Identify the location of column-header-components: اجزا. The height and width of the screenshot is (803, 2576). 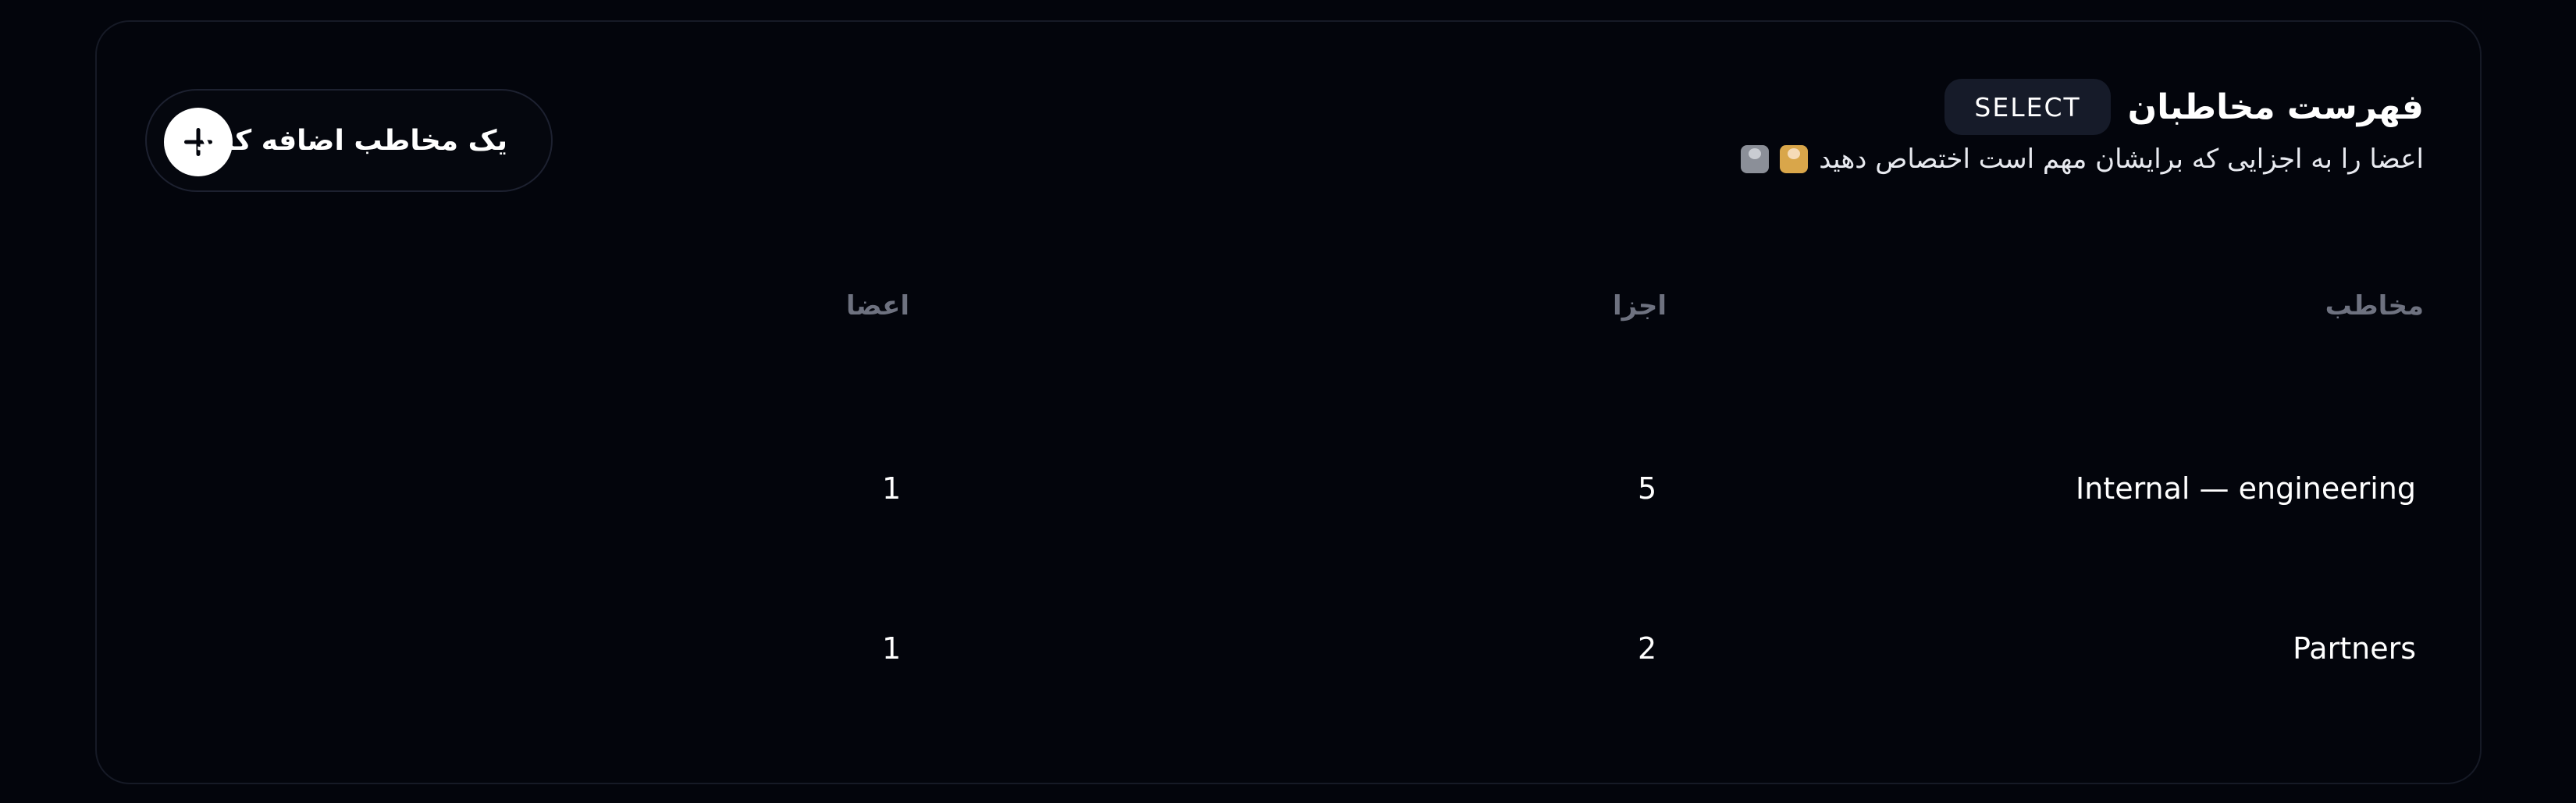
(1640, 306).